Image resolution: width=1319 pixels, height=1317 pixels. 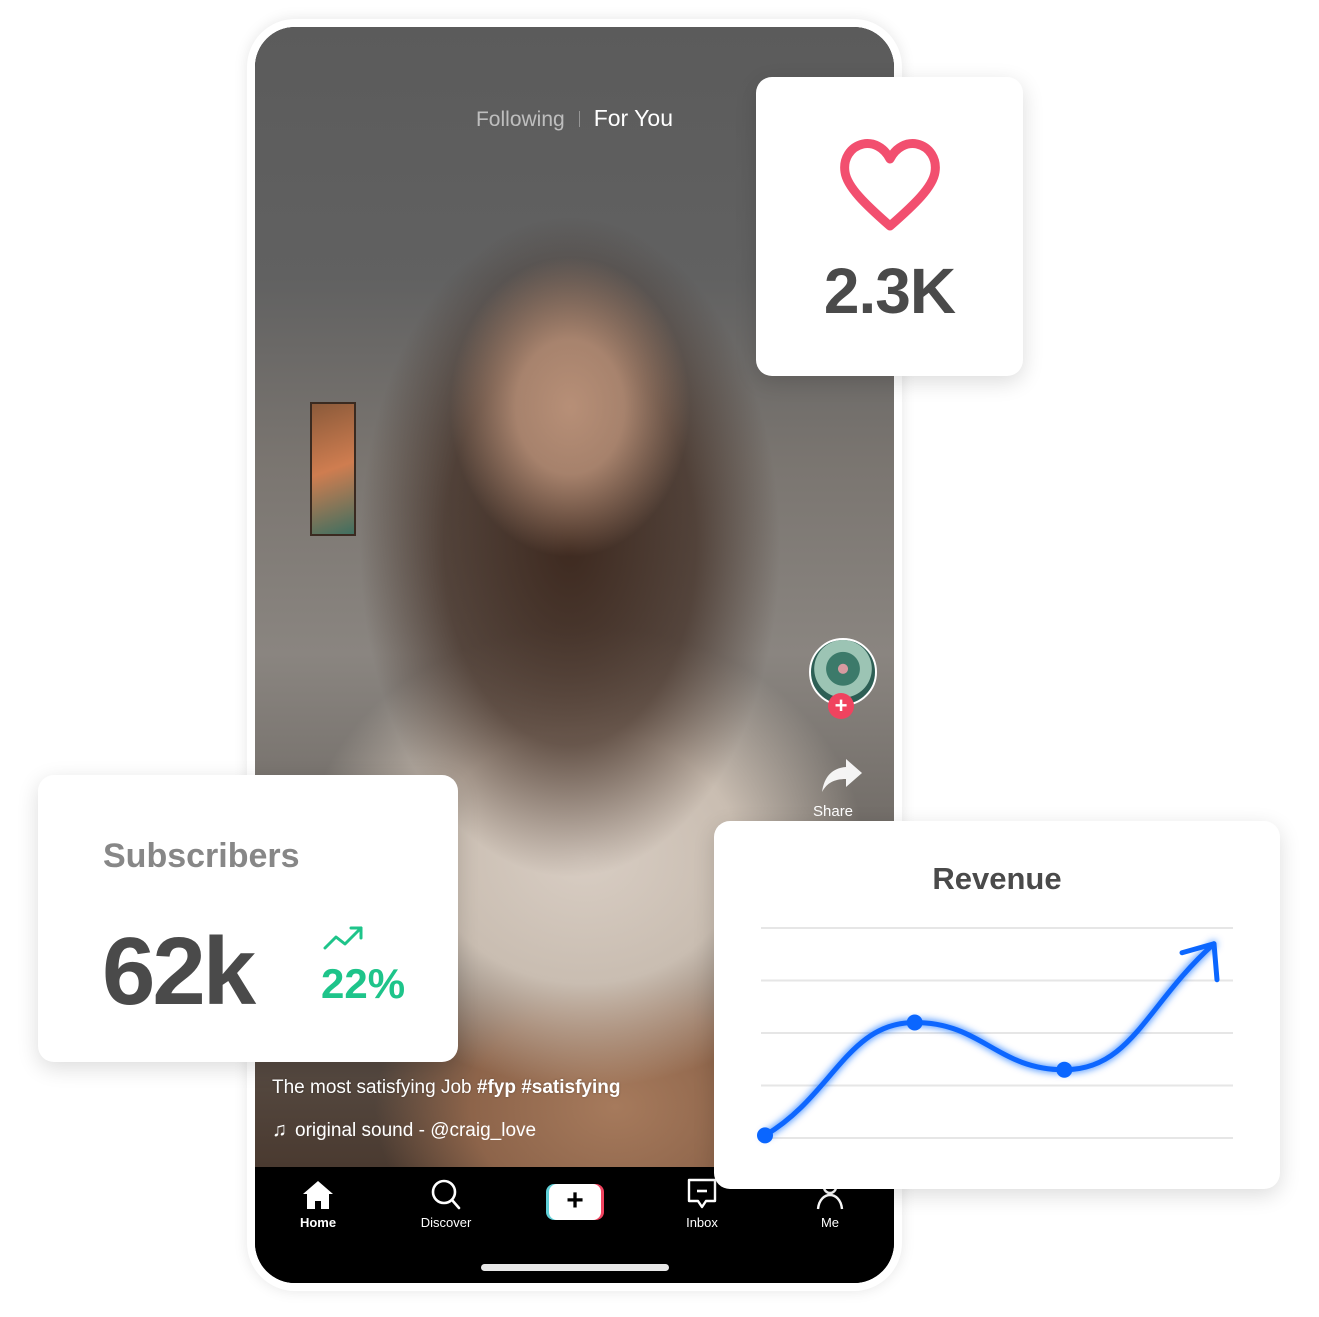 I want to click on subscribers-card: Subscribers 62k 22%, so click(x=248, y=918).